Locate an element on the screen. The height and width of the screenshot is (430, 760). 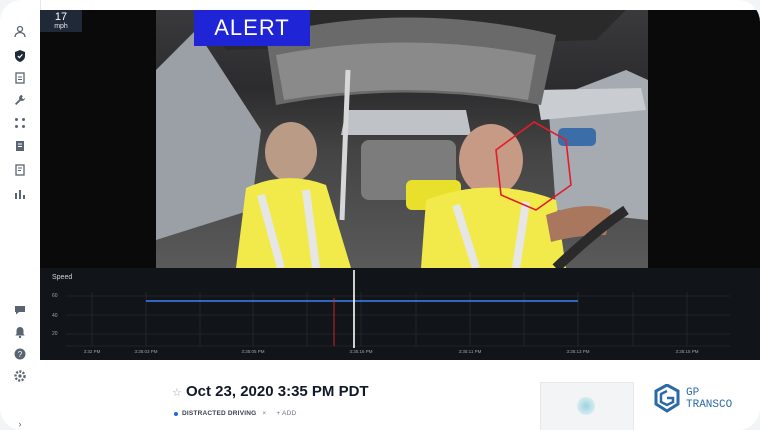
speed-unit: mph is located at coordinates (61, 26).